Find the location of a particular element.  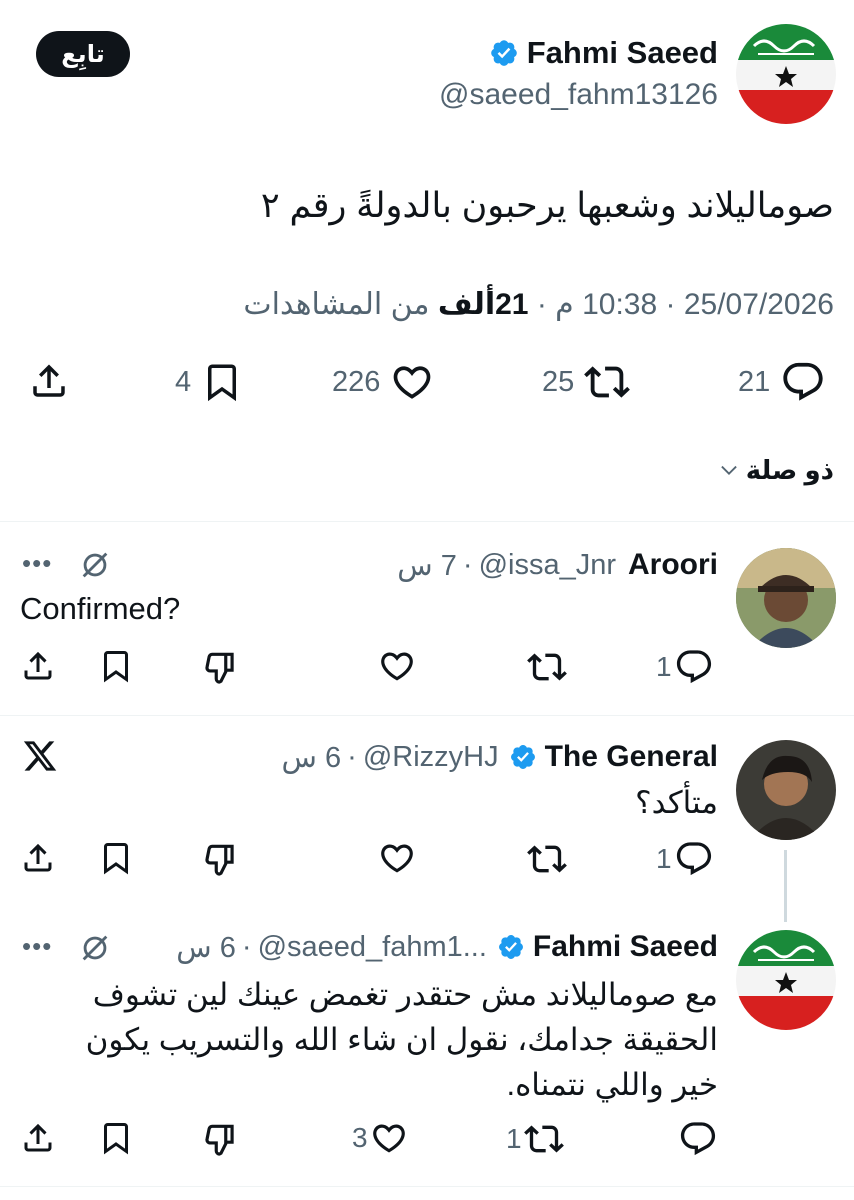

author-handle: @saeed_fahm13126 is located at coordinates (578, 95).